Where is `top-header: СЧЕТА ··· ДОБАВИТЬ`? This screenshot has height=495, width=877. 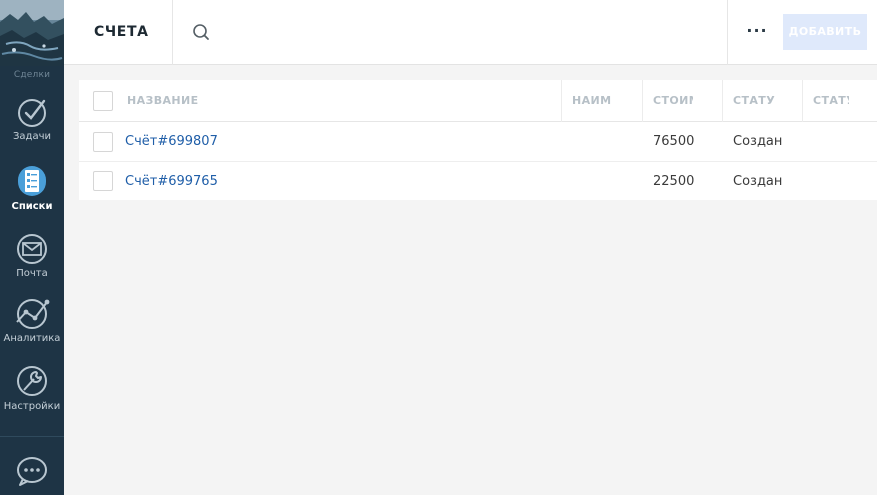
top-header: СЧЕТА ··· ДОБАВИТЬ is located at coordinates (470, 32).